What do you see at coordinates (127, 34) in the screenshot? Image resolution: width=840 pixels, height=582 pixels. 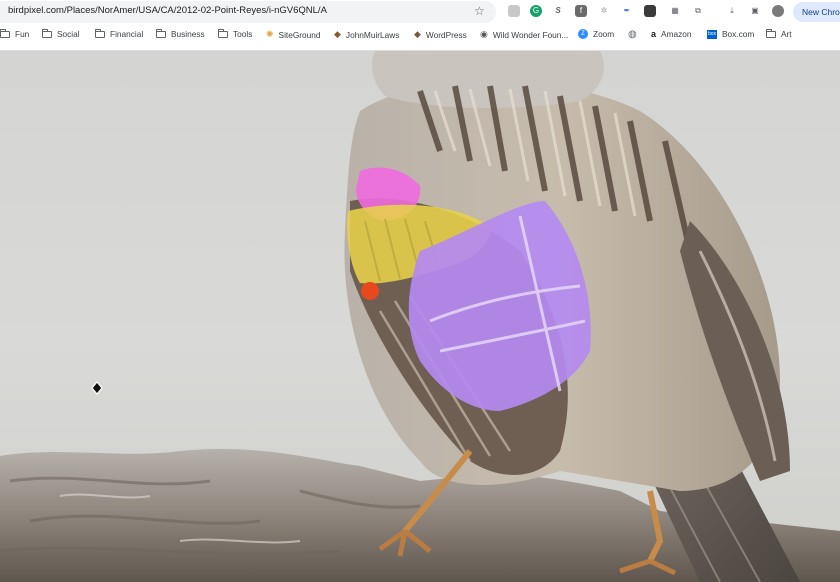 I see `bookmark-label: Financial` at bounding box center [127, 34].